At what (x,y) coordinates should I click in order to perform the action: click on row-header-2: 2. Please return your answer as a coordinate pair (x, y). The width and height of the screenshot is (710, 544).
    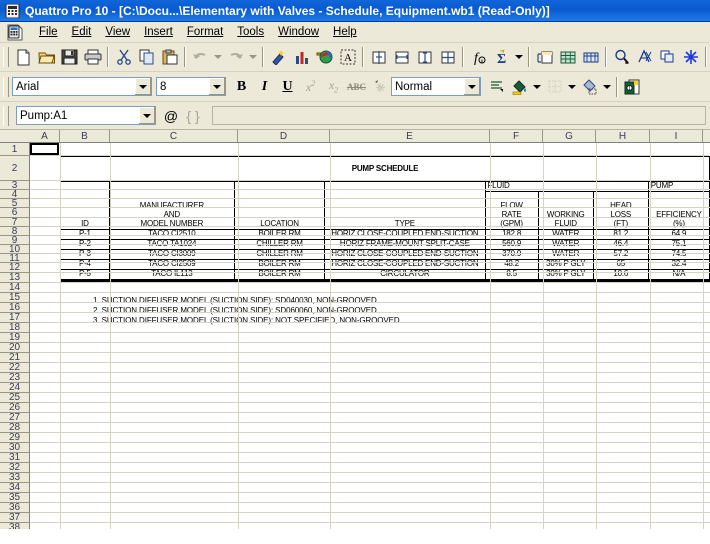
    Looking at the image, I should click on (15, 168).